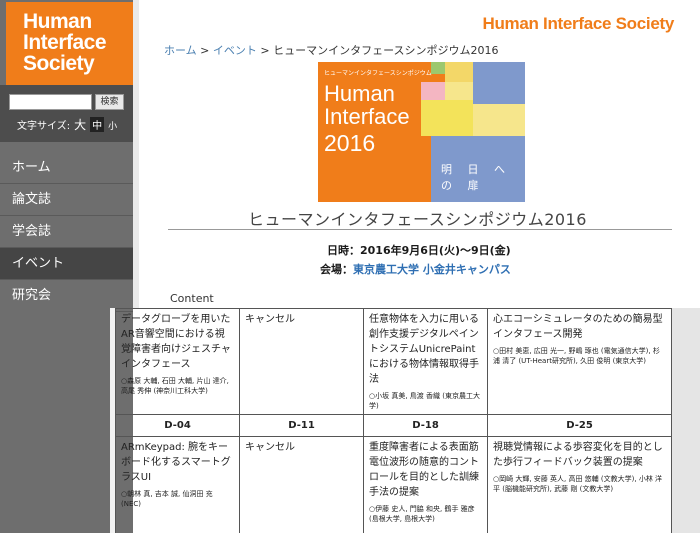  I want to click on date-label: 日時：, so click(343, 250).